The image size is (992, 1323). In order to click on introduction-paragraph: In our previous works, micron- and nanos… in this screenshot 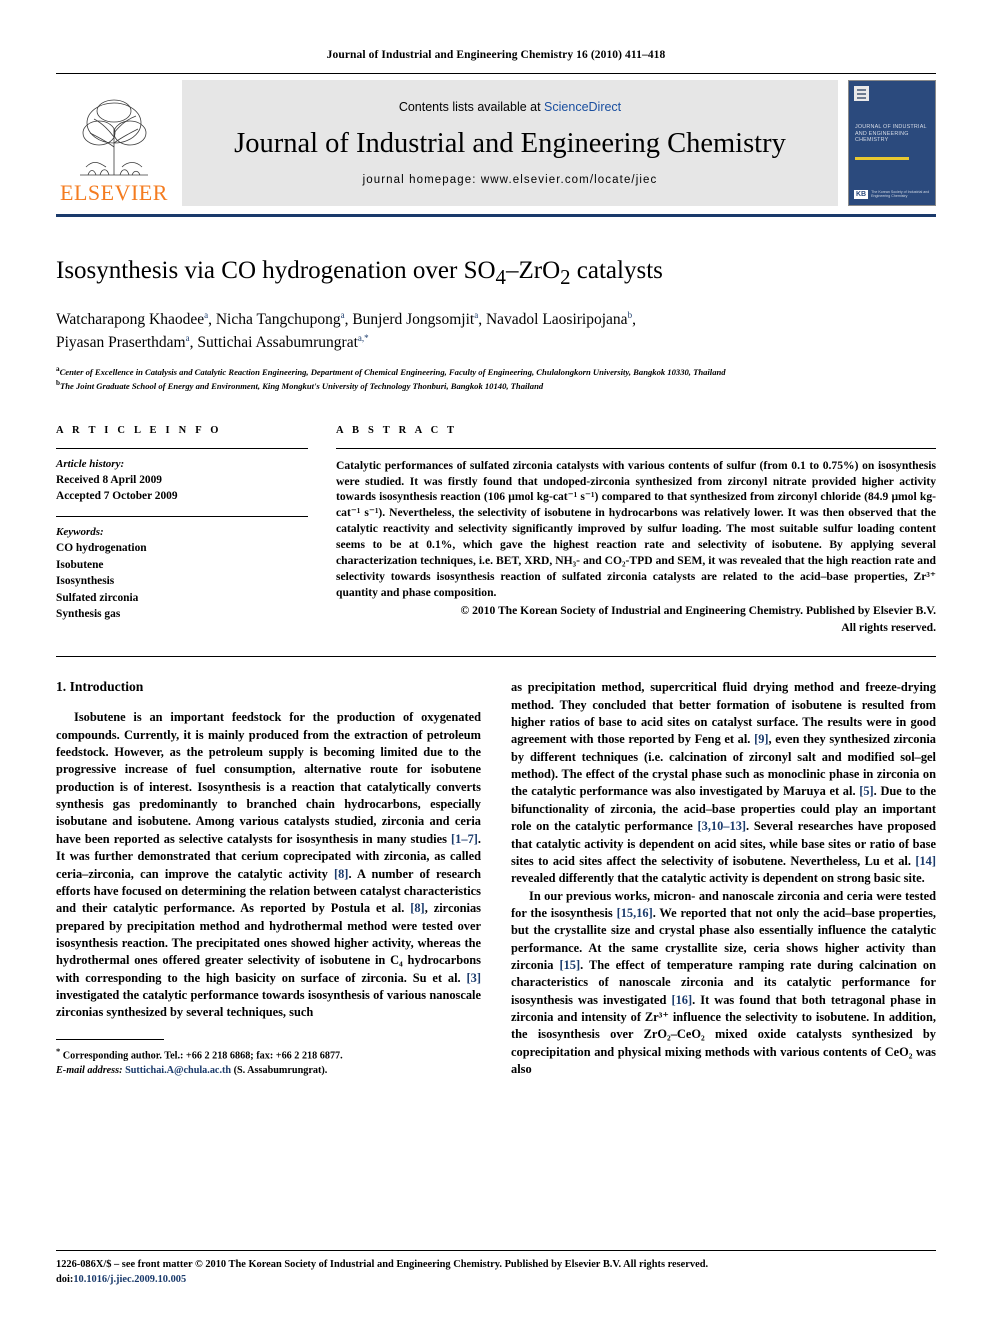, I will do `click(723, 982)`.